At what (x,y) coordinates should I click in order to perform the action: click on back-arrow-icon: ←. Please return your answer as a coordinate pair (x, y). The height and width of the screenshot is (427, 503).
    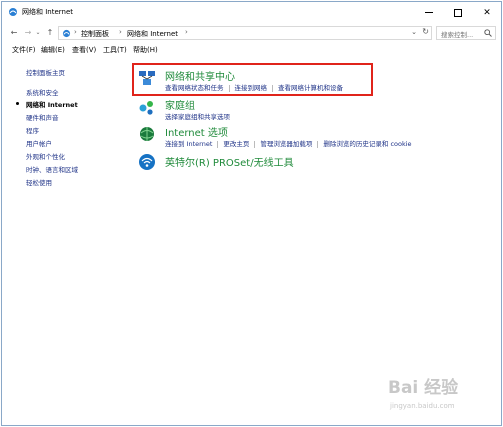
    Looking at the image, I should click on (14, 32).